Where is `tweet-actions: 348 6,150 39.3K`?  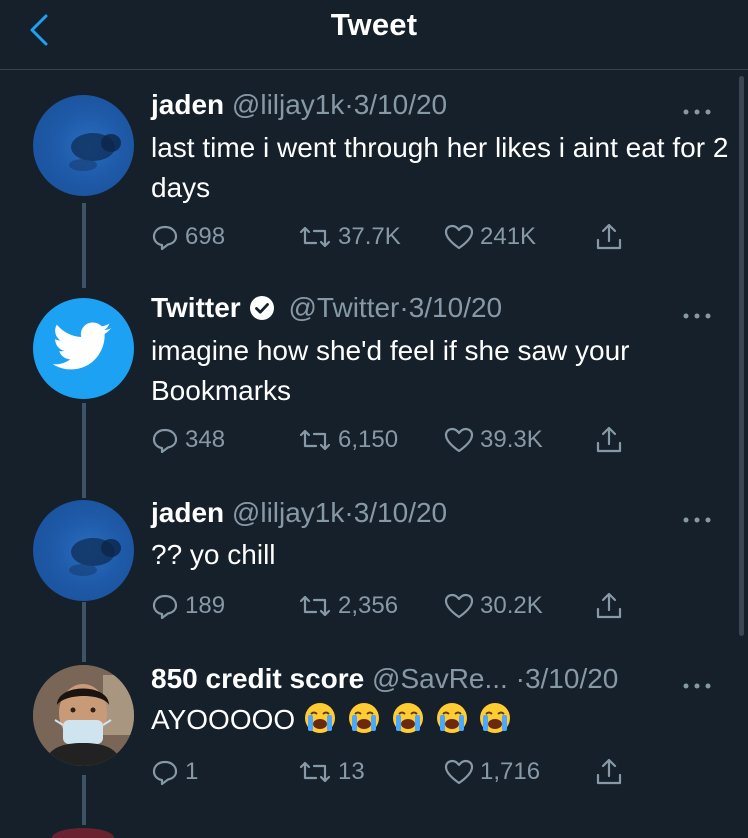
tweet-actions: 348 6,150 39.3K is located at coordinates (396, 440).